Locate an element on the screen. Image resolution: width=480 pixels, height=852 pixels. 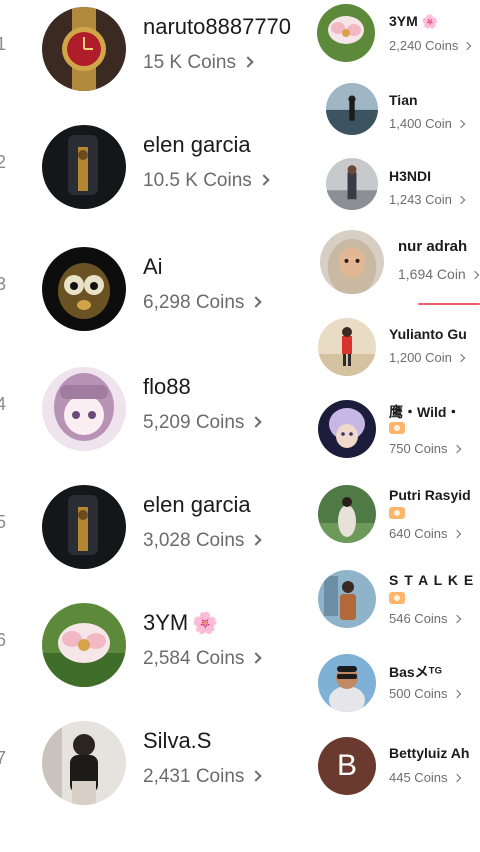
anime-girl-avatar is located at coordinates (84, 409).